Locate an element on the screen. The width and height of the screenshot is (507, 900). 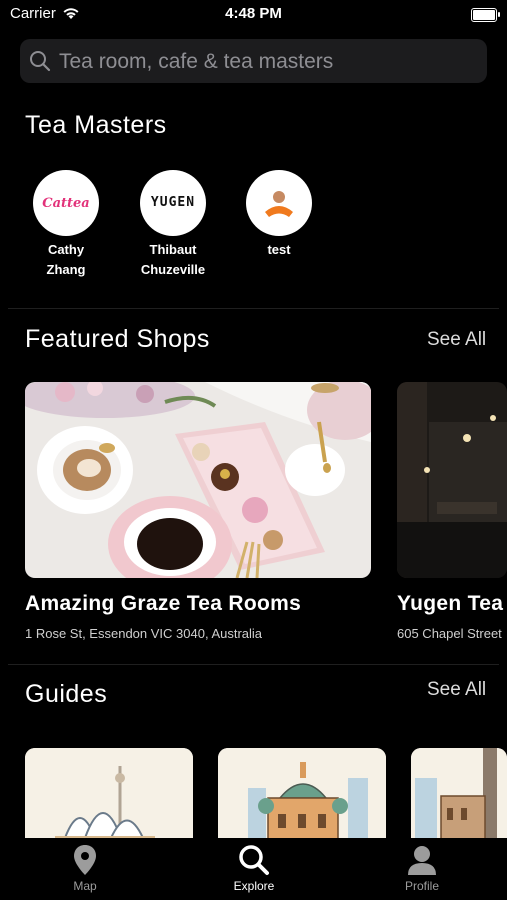
tea-master-item: Cattea Cathy Zhang is located at coordinates (66, 225).